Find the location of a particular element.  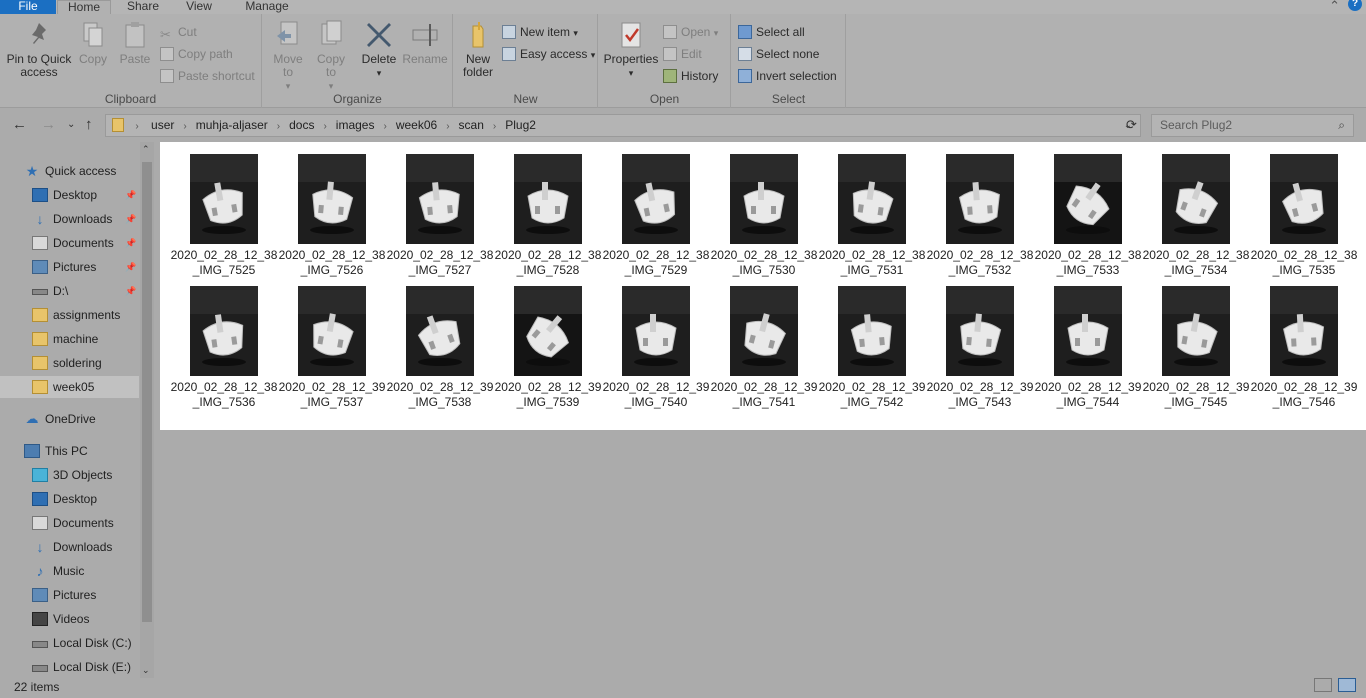

file-item: 2020_02_28_12_38 _IMG_7530 is located at coordinates (764, 209).